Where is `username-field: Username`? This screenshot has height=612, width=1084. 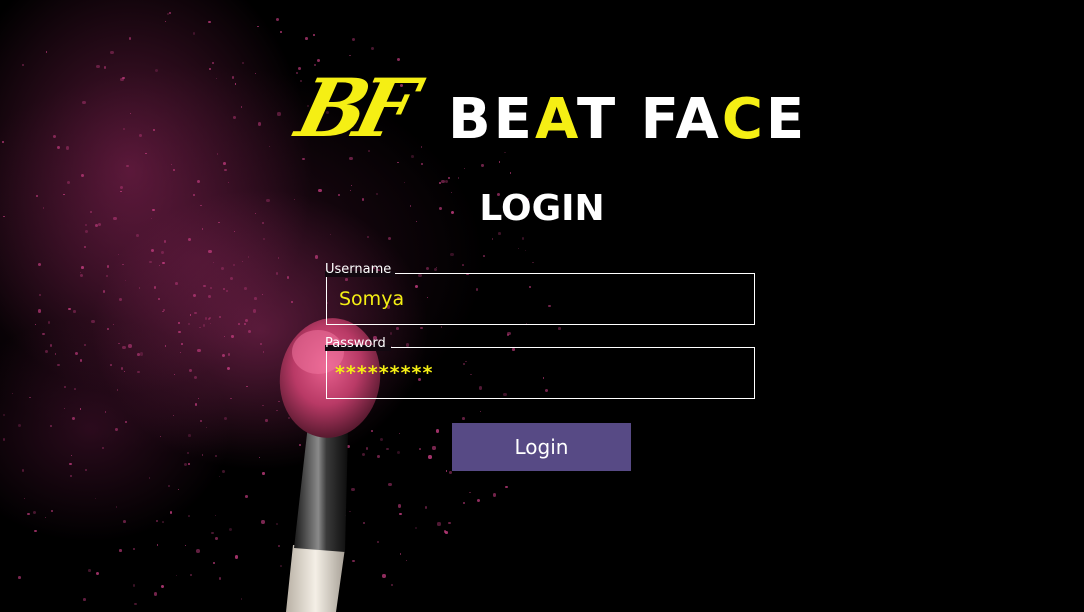
username-field: Username is located at coordinates (540, 294).